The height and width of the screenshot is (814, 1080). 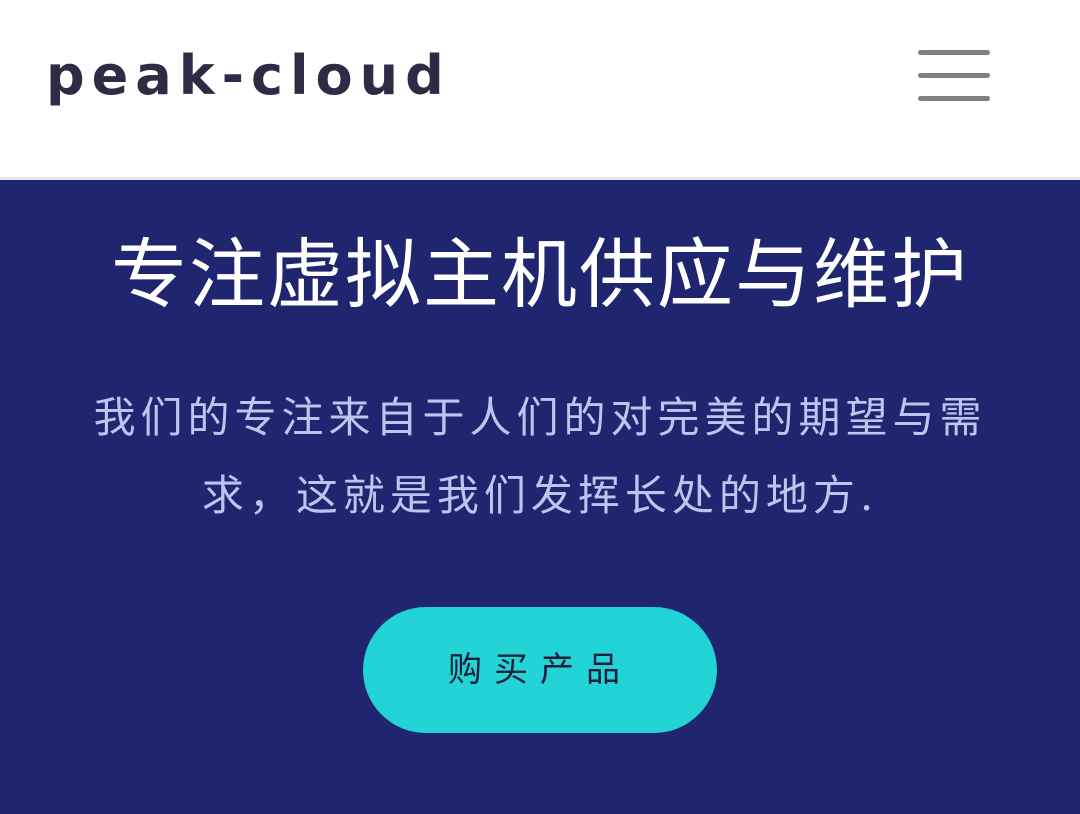 What do you see at coordinates (540, 670) in the screenshot?
I see `buy-products-button: 购买产品` at bounding box center [540, 670].